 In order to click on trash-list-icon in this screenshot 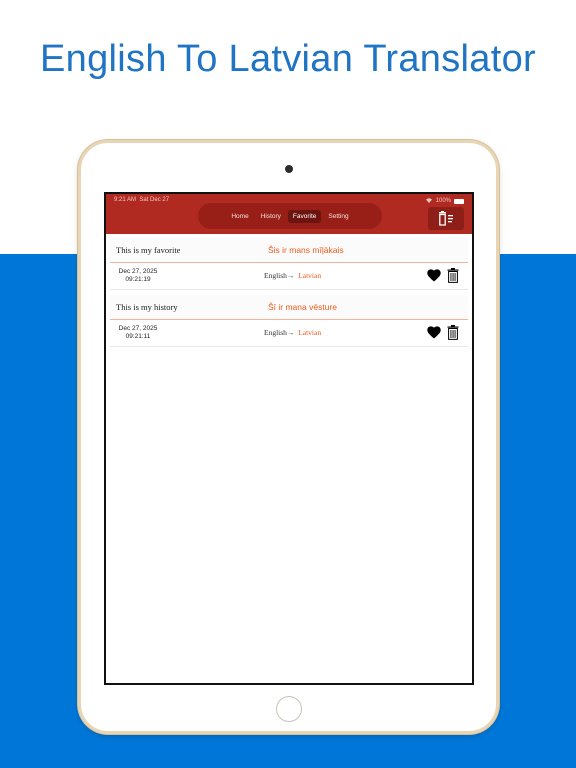, I will do `click(446, 218)`.